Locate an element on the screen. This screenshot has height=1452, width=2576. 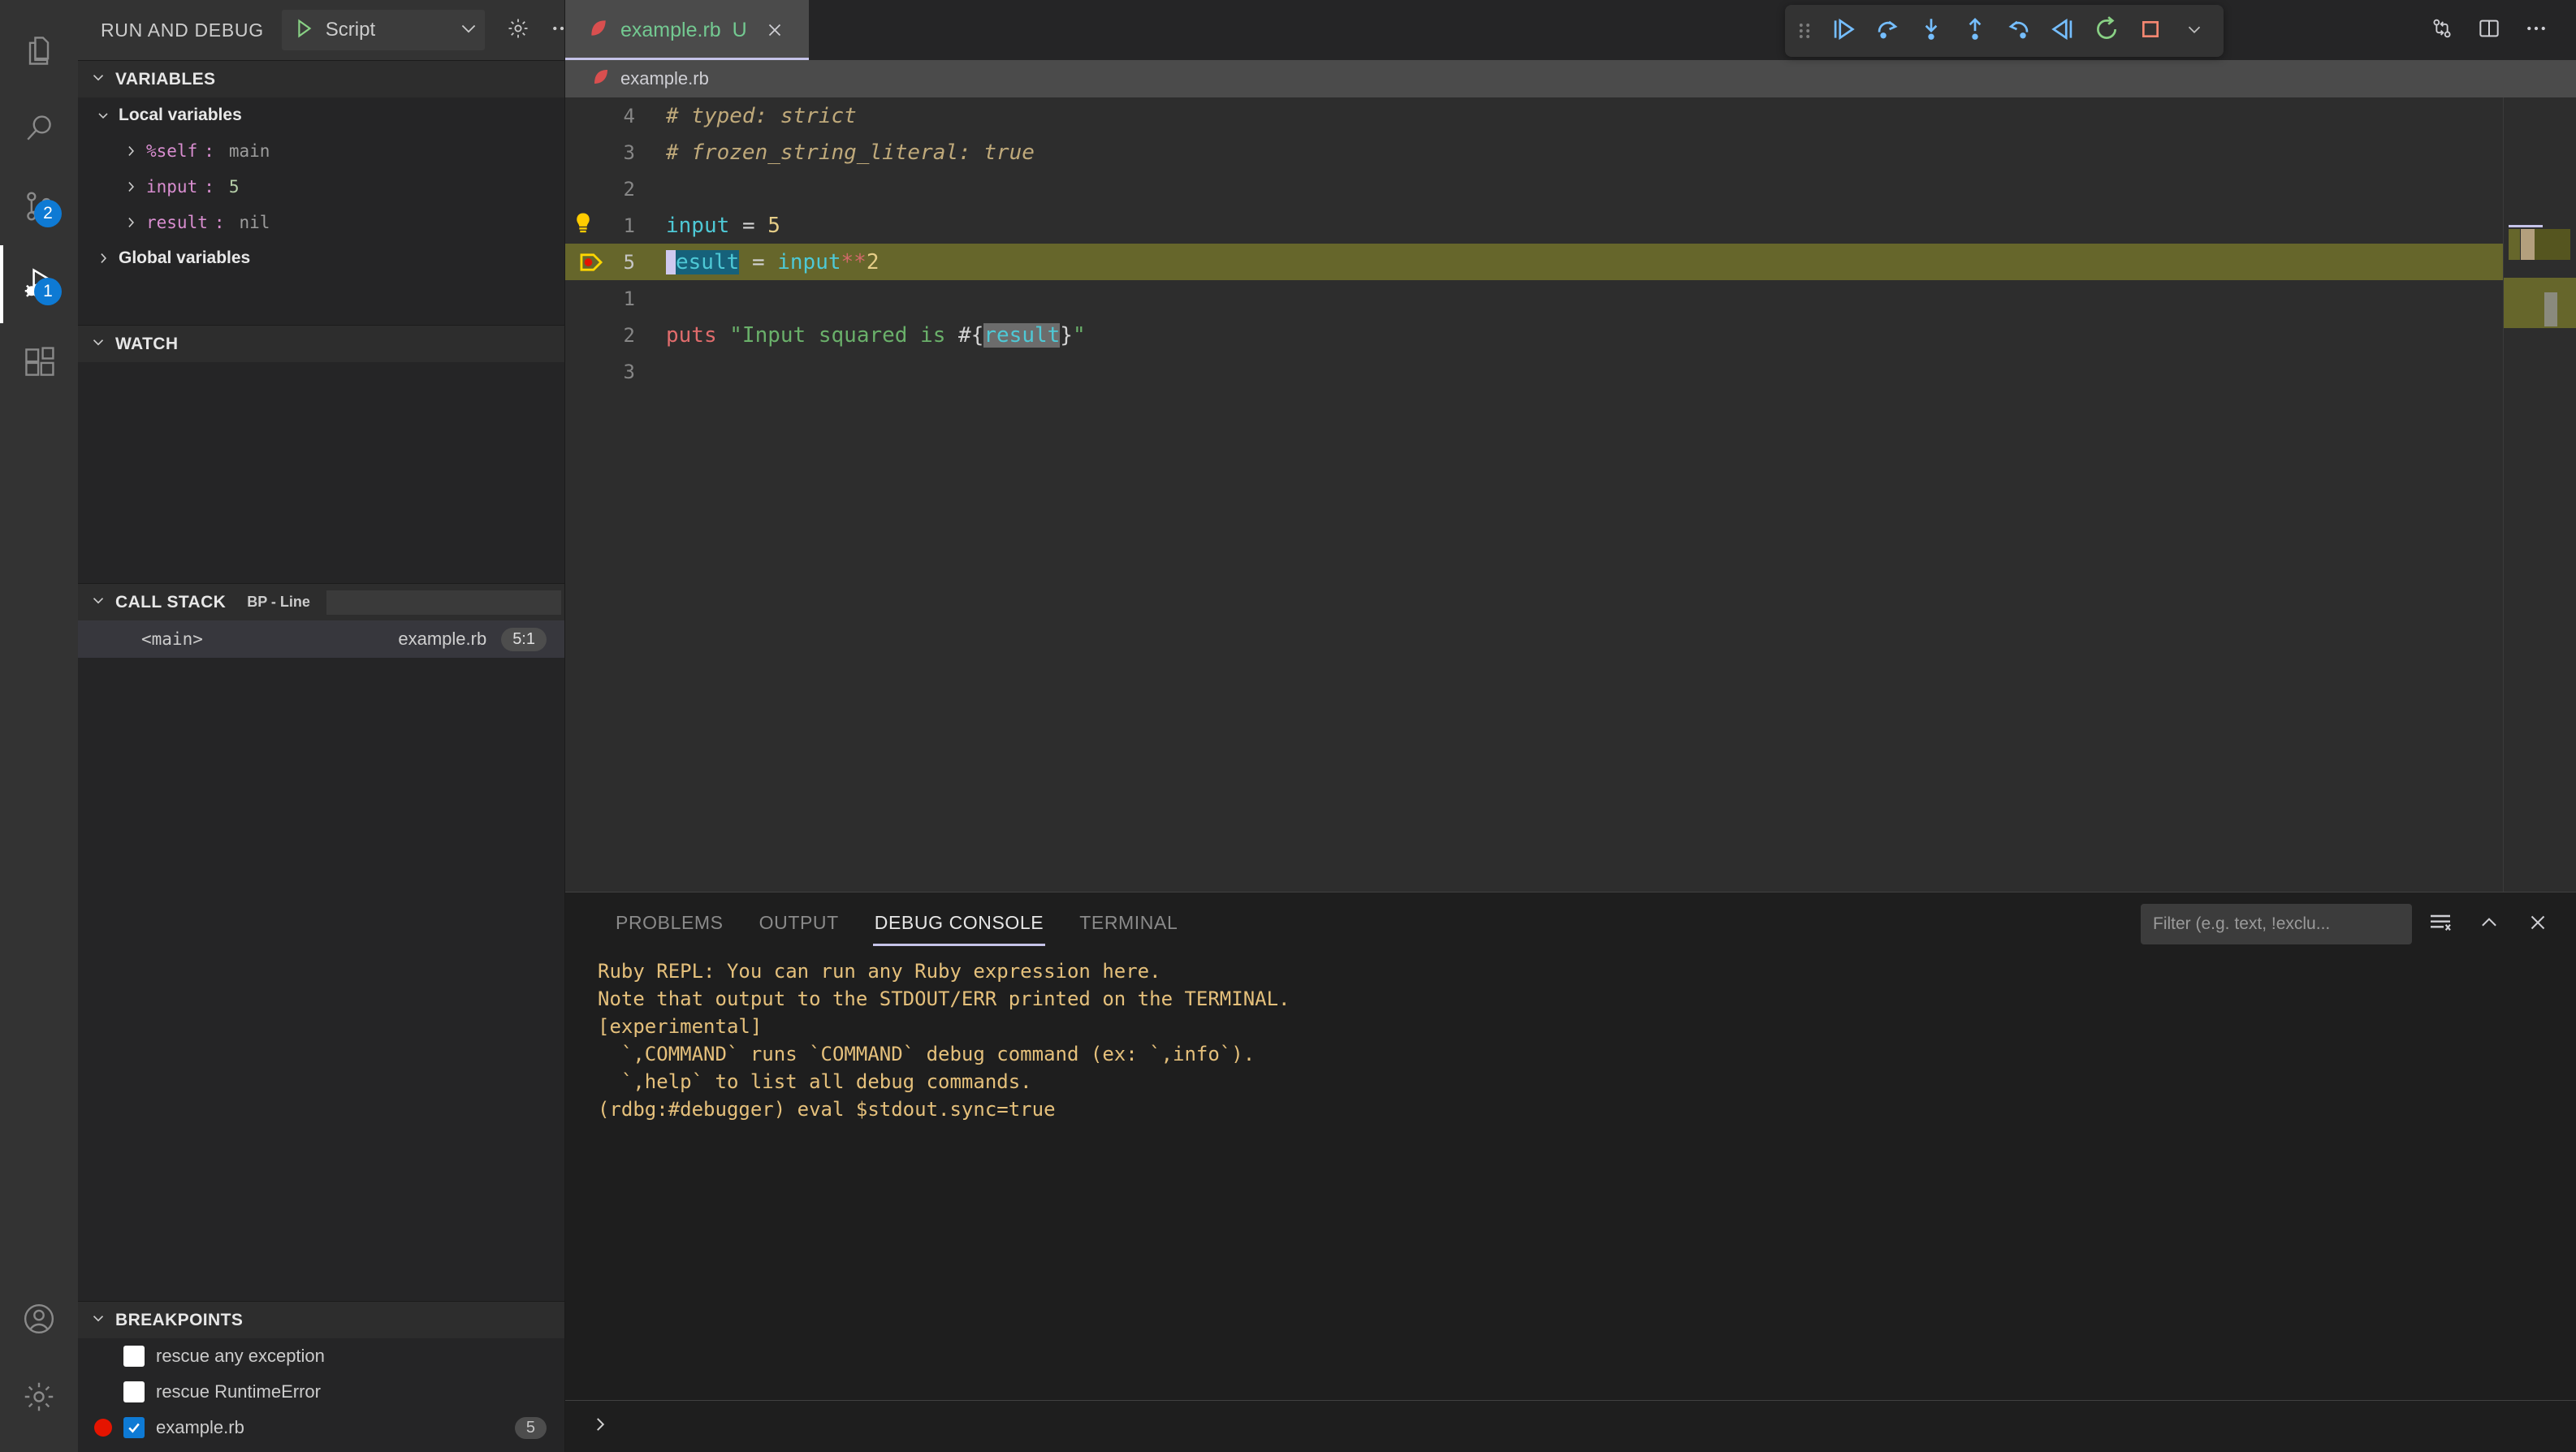
debug-console-repl is located at coordinates (1570, 1426).